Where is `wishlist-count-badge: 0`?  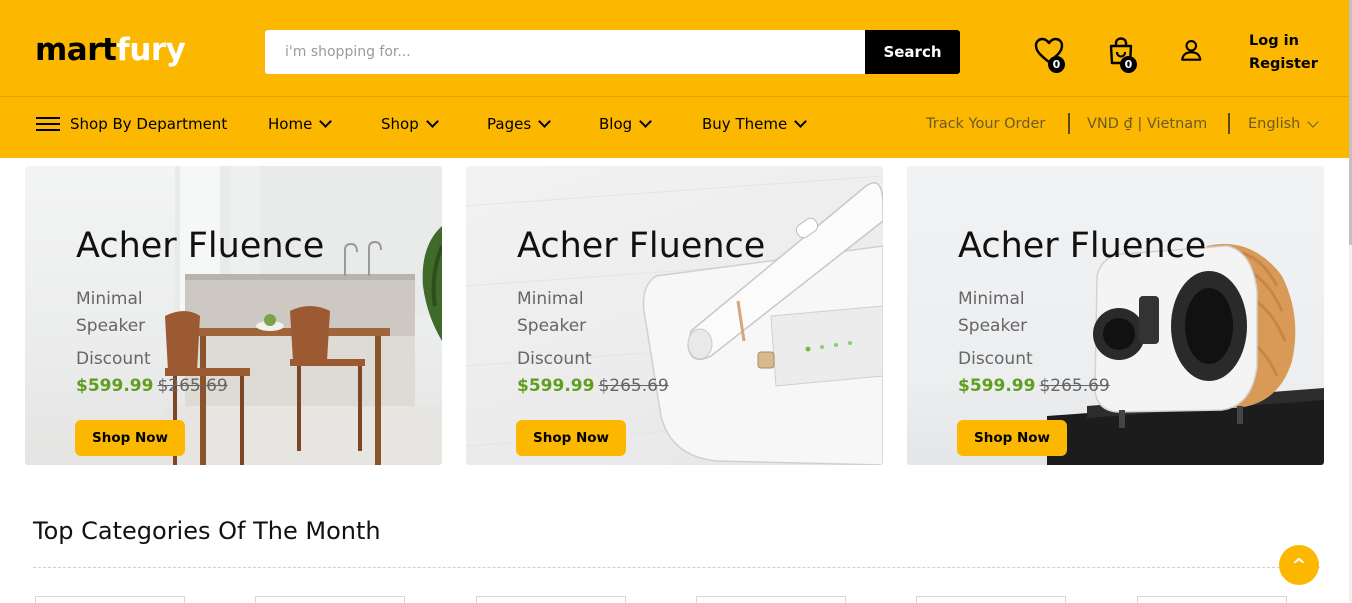
wishlist-count-badge: 0 is located at coordinates (1056, 64).